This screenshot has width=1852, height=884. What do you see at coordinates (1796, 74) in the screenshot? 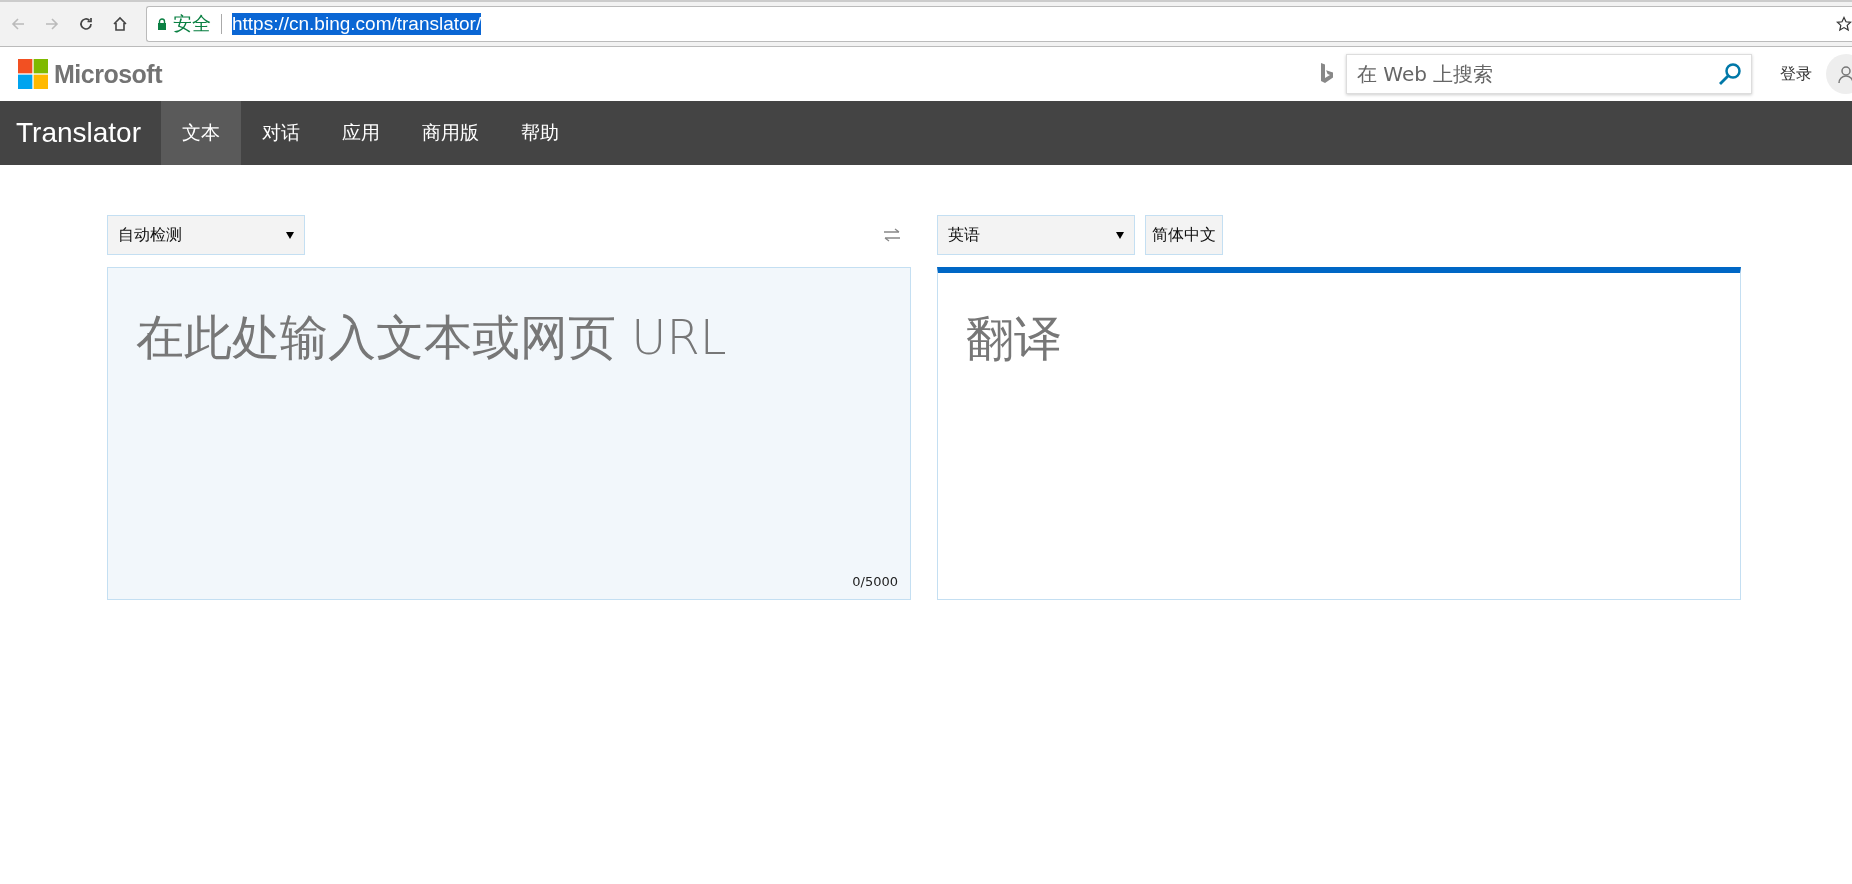
I see `sign-in-link: 登录` at bounding box center [1796, 74].